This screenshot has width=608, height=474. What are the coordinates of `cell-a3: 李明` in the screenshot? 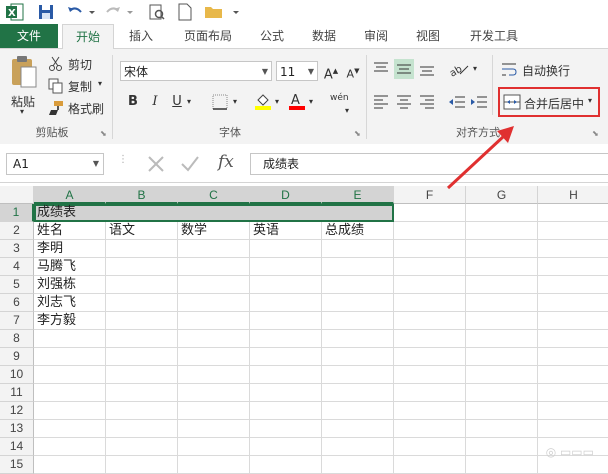 It's located at (70, 249).